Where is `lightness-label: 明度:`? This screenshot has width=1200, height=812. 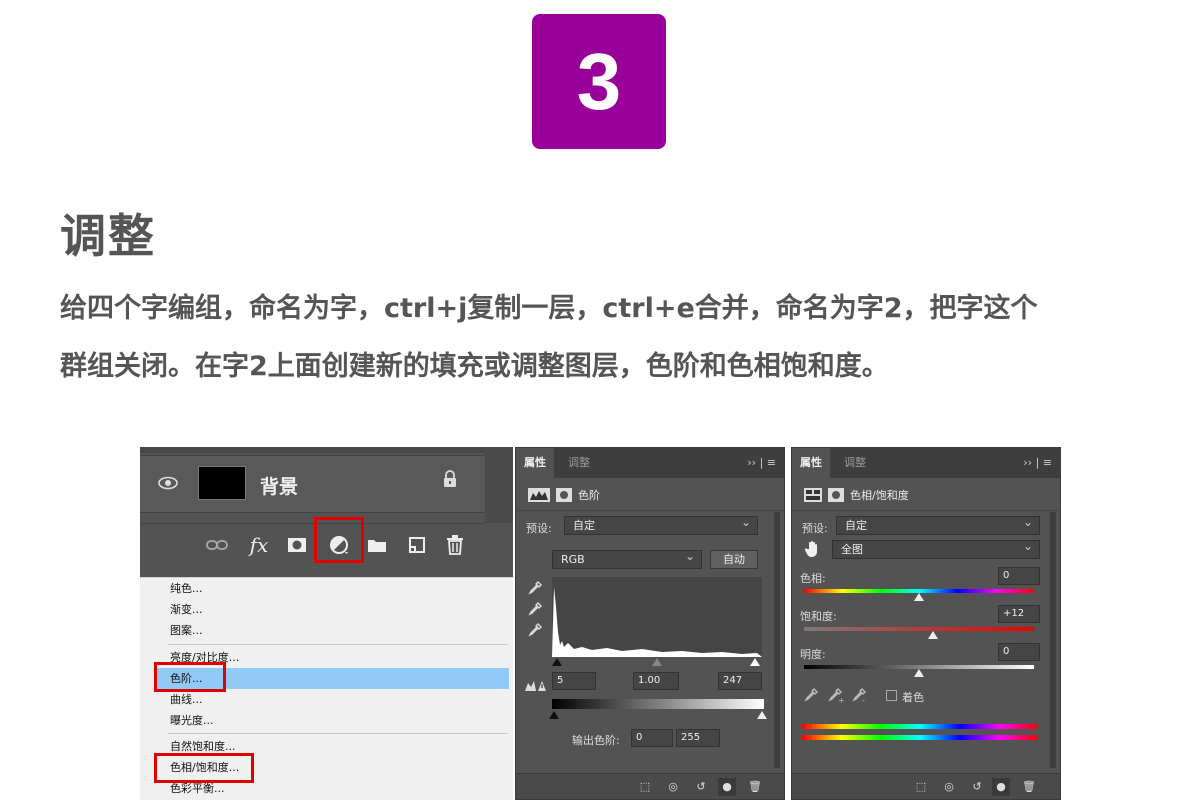
lightness-label: 明度: is located at coordinates (813, 654).